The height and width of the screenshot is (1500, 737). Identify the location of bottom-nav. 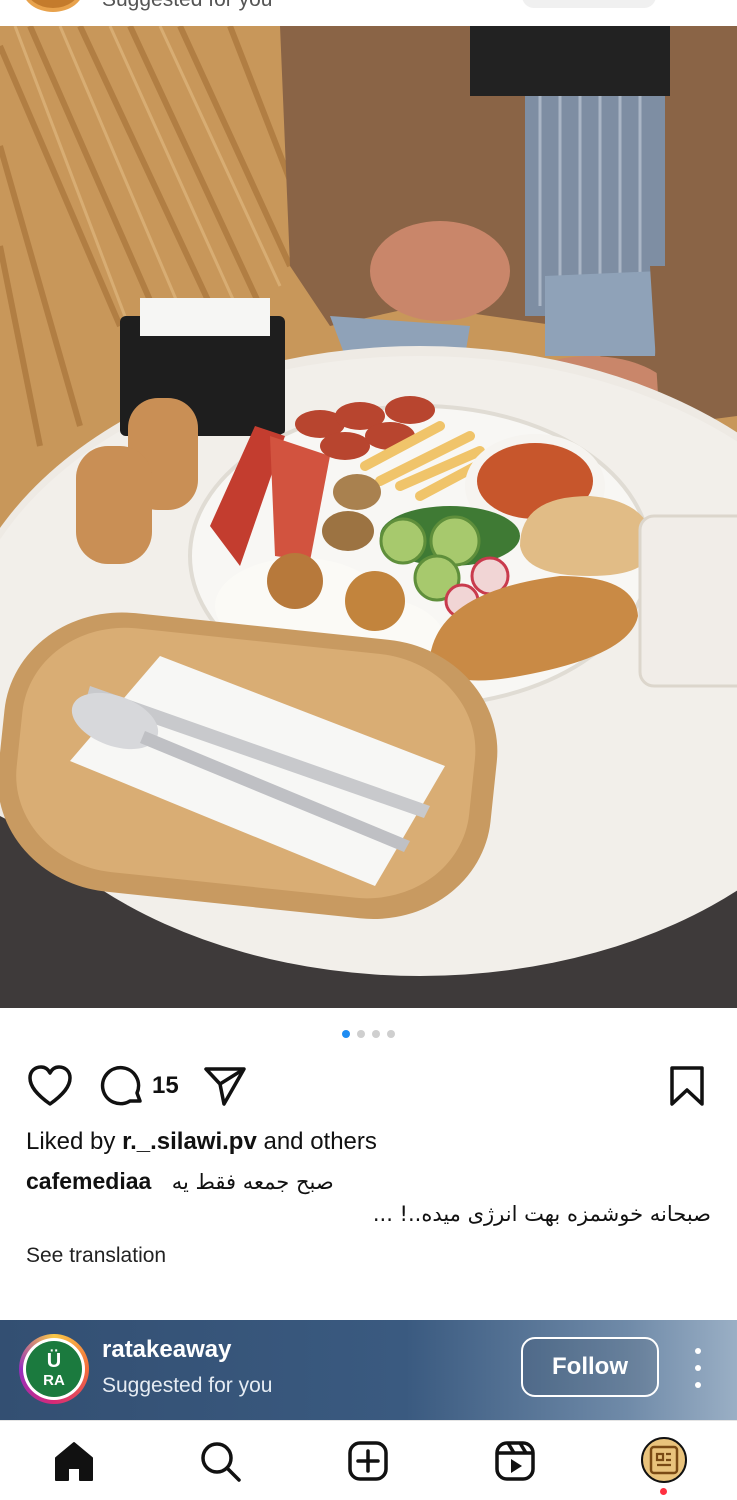
(368, 1460).